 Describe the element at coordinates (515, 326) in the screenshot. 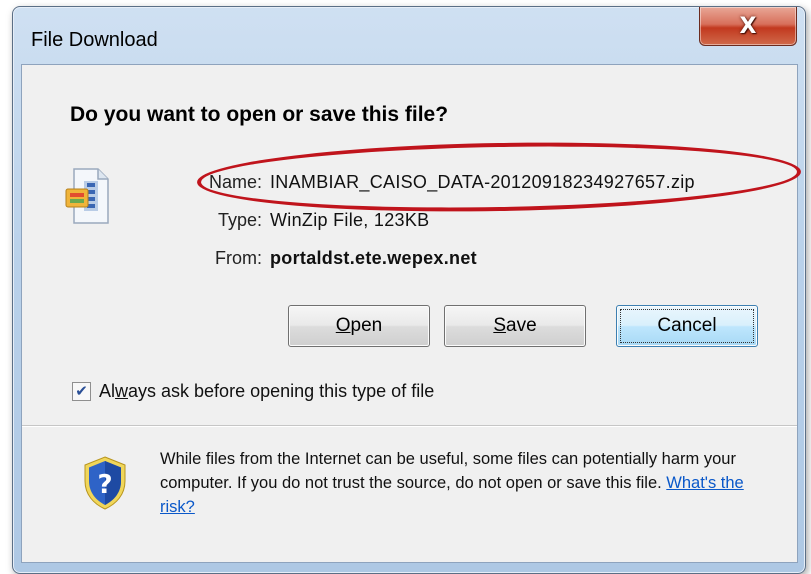

I see `save-button: Save` at that location.